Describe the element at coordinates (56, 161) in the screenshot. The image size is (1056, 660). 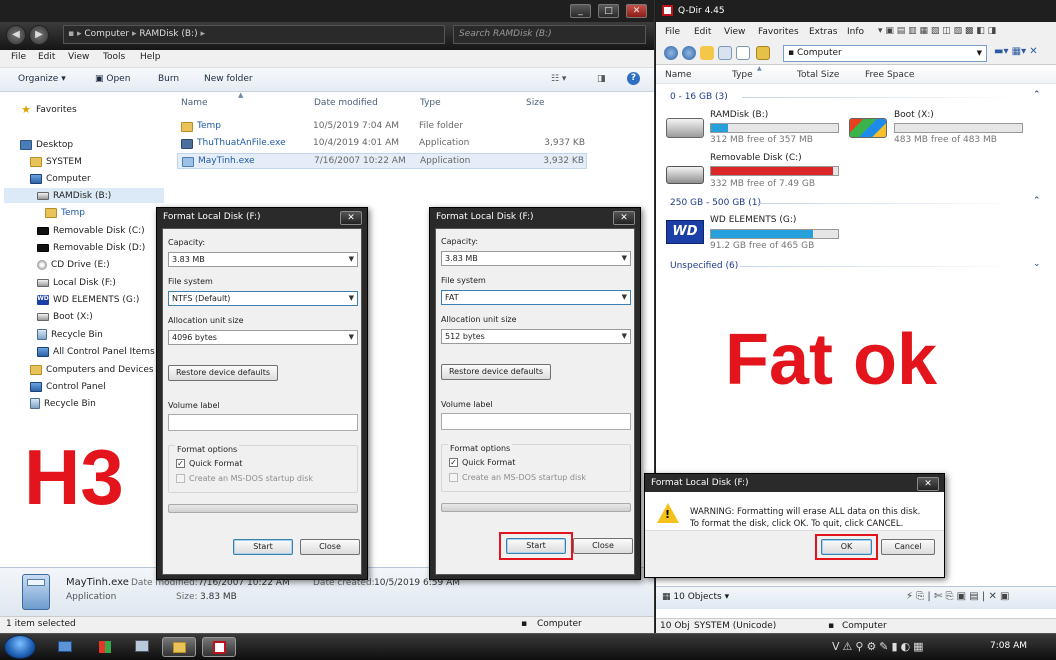
I see `nav-system: SYSTEM` at that location.